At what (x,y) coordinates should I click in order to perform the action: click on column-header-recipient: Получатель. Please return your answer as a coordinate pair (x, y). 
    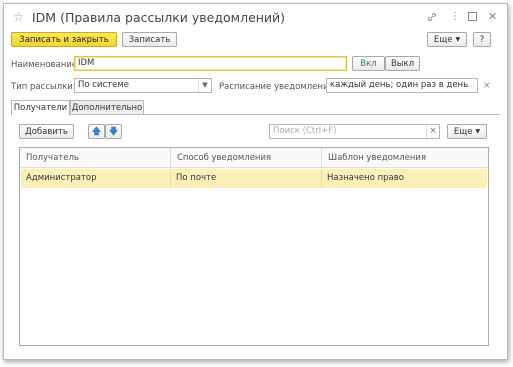
    Looking at the image, I should click on (95, 158).